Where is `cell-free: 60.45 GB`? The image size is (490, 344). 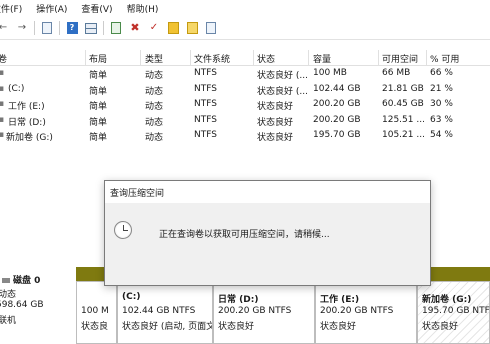 cell-free: 60.45 GB is located at coordinates (403, 104).